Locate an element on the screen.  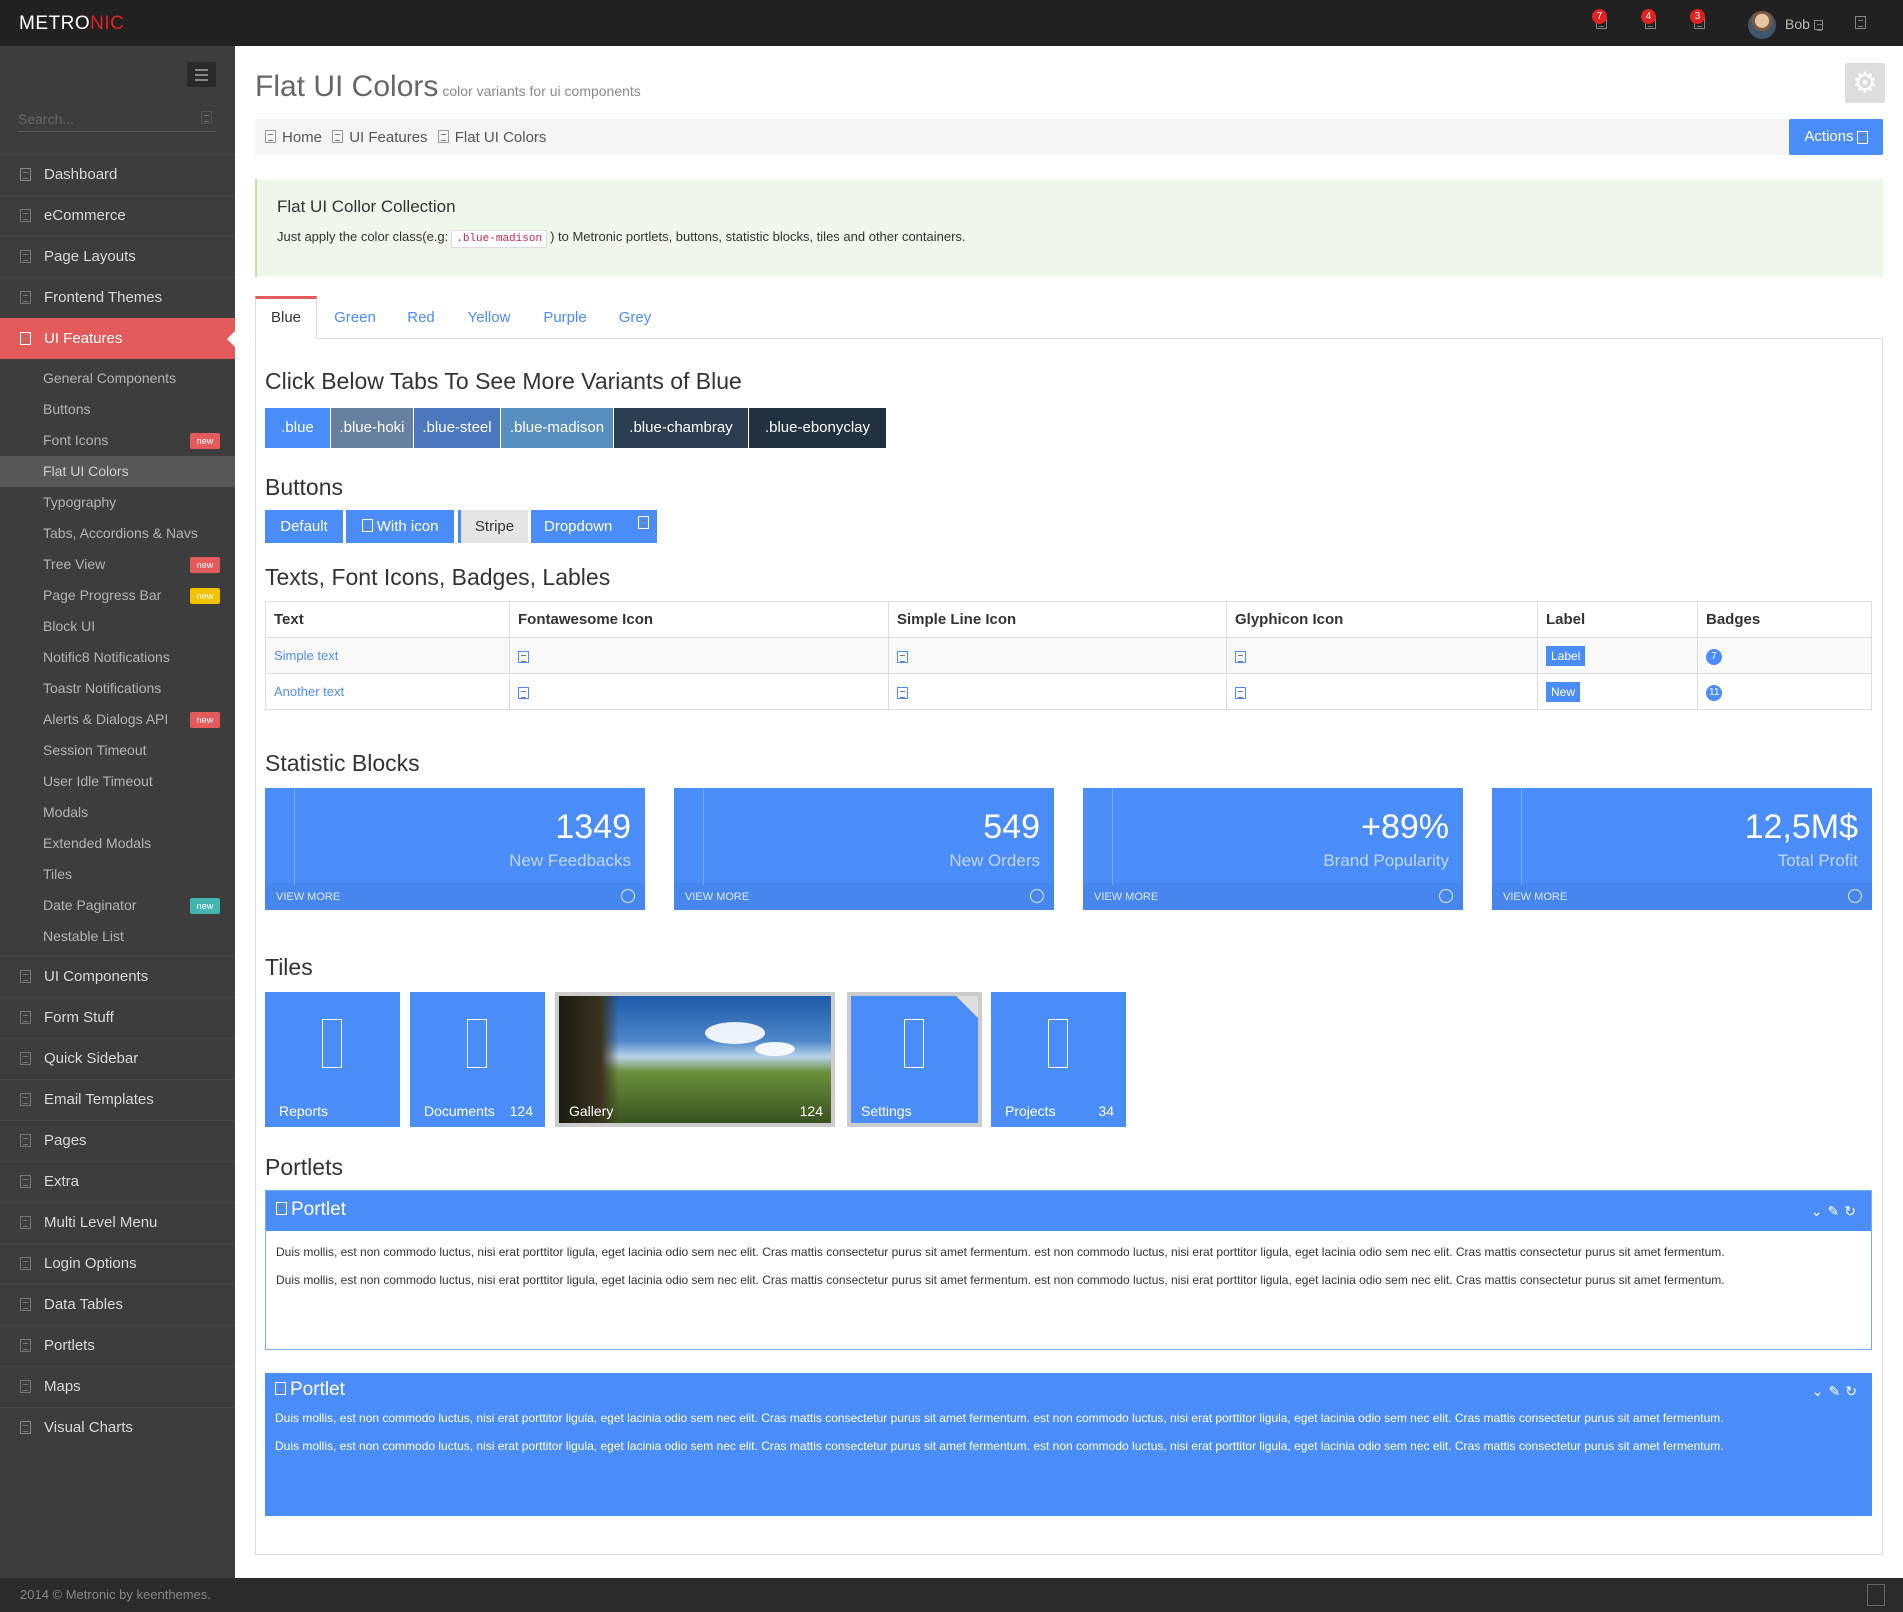
submenu-label: Session Timeout is located at coordinates (95, 750).